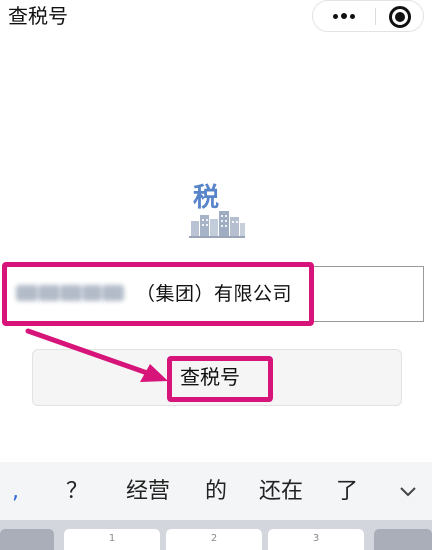 The height and width of the screenshot is (550, 432). What do you see at coordinates (71, 293) in the screenshot?
I see `redacted-company-name` at bounding box center [71, 293].